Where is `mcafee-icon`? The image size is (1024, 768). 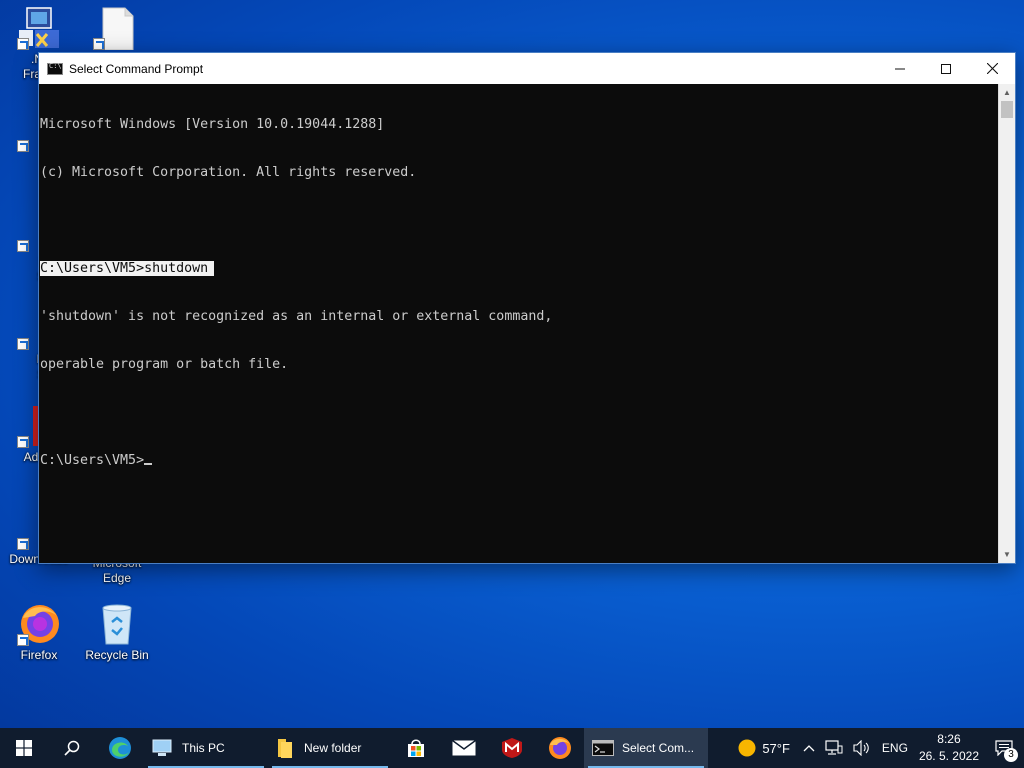
mcafee-icon is located at coordinates (512, 748).